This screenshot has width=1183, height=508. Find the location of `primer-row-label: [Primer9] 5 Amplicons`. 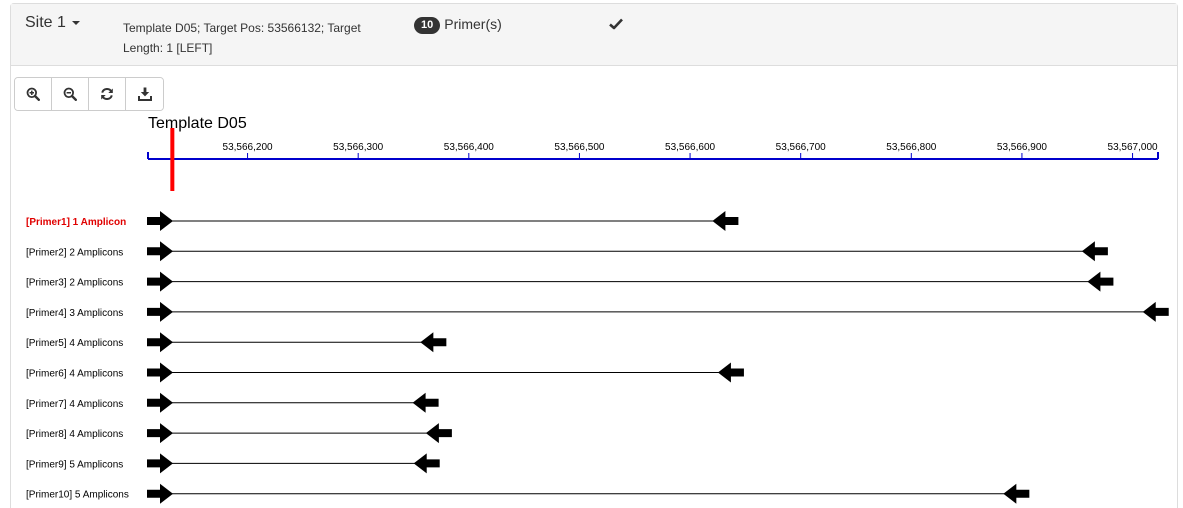

primer-row-label: [Primer9] 5 Amplicons is located at coordinates (74, 464).